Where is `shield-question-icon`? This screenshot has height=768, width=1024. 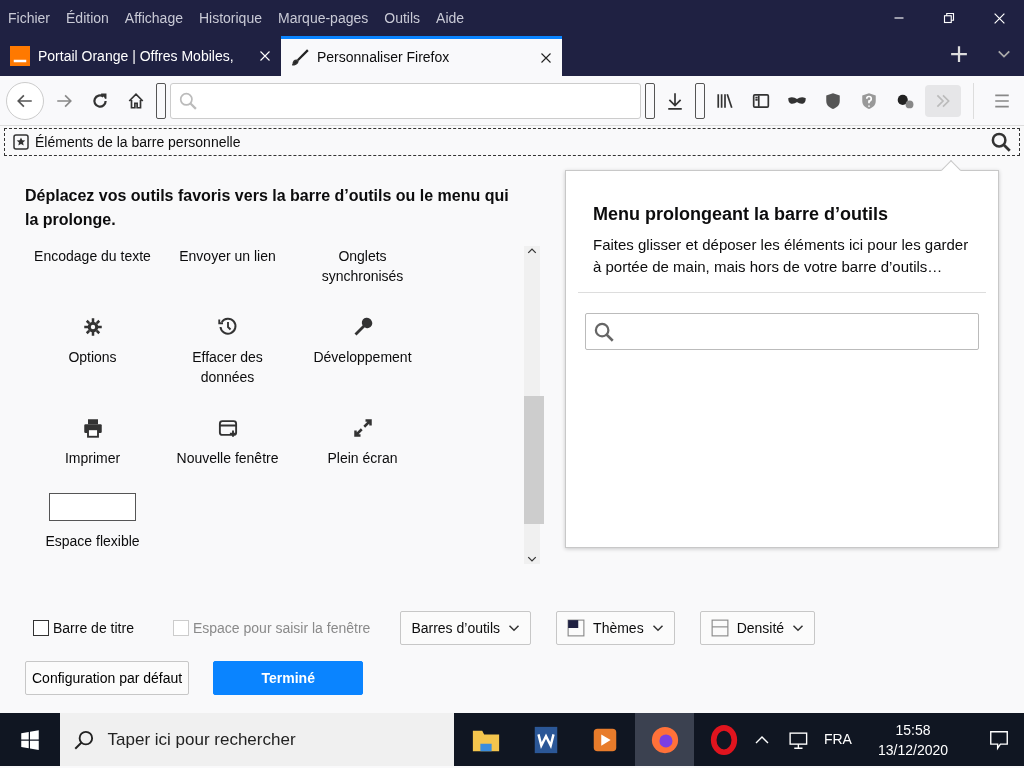 shield-question-icon is located at coordinates (869, 100).